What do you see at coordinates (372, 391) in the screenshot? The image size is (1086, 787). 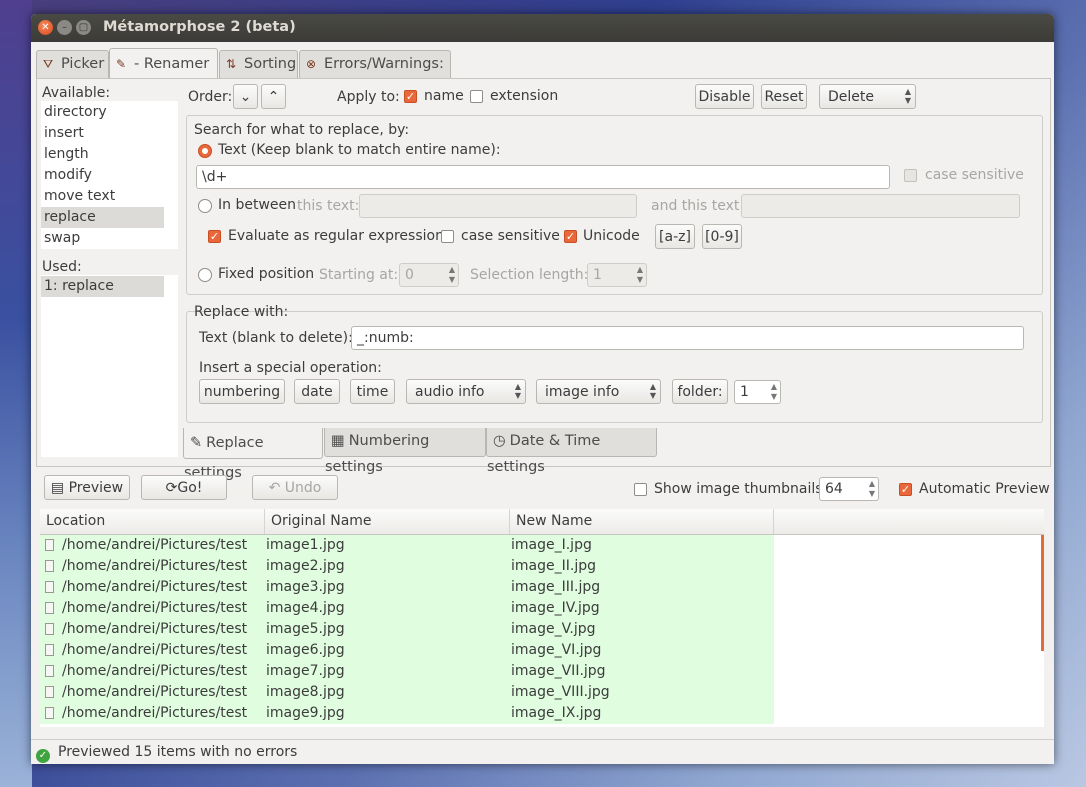 I see `time-button: time` at bounding box center [372, 391].